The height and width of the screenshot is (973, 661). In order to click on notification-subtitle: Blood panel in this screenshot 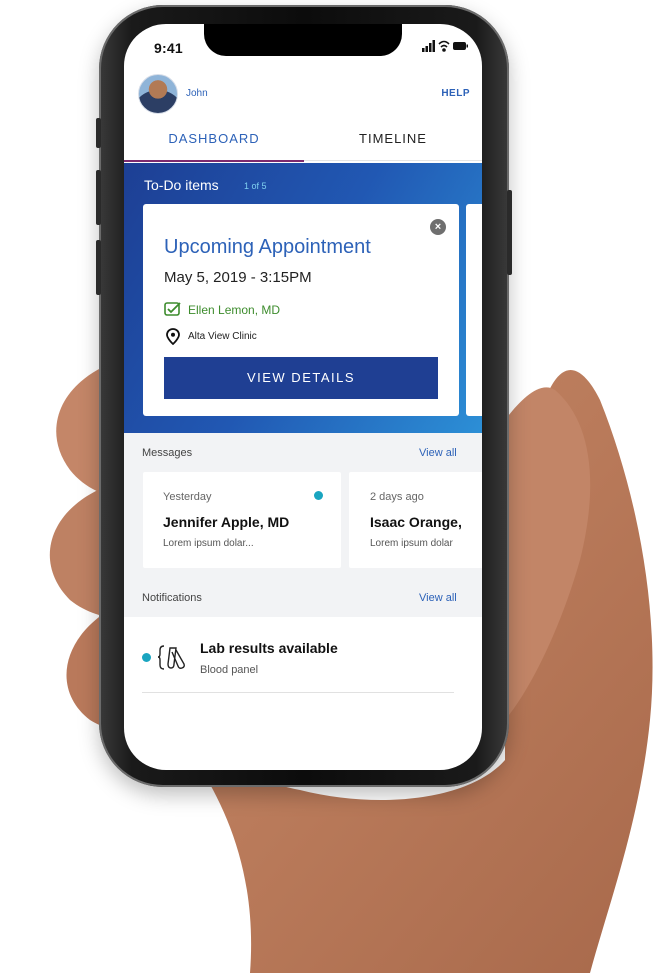, I will do `click(229, 670)`.